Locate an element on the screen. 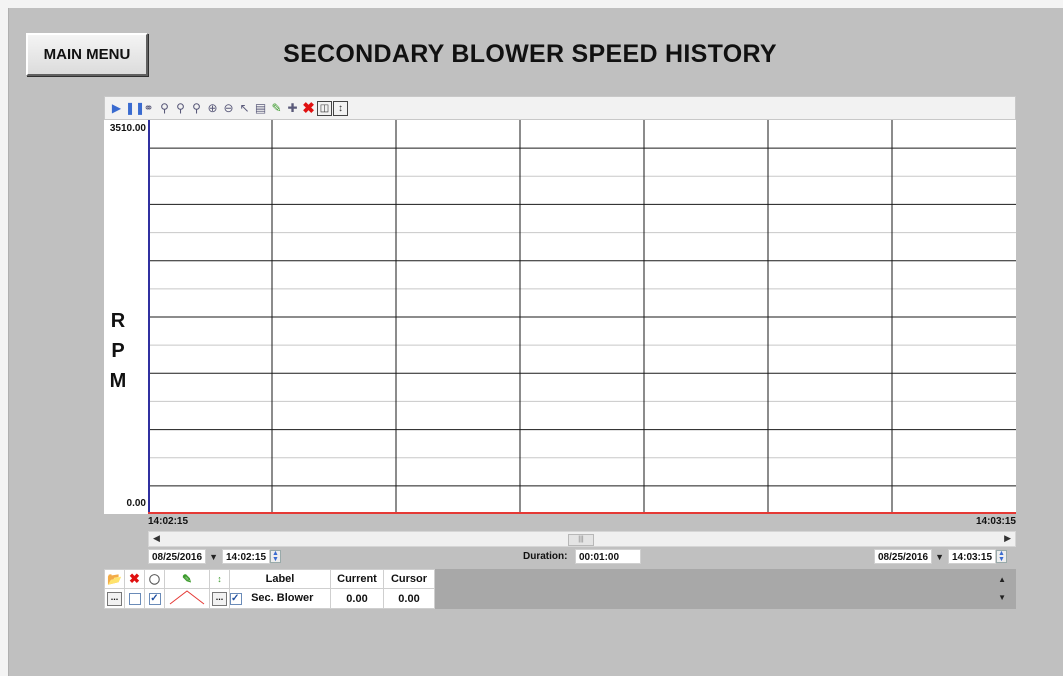  y-axis-min-label: 0.00 is located at coordinates (136, 503).